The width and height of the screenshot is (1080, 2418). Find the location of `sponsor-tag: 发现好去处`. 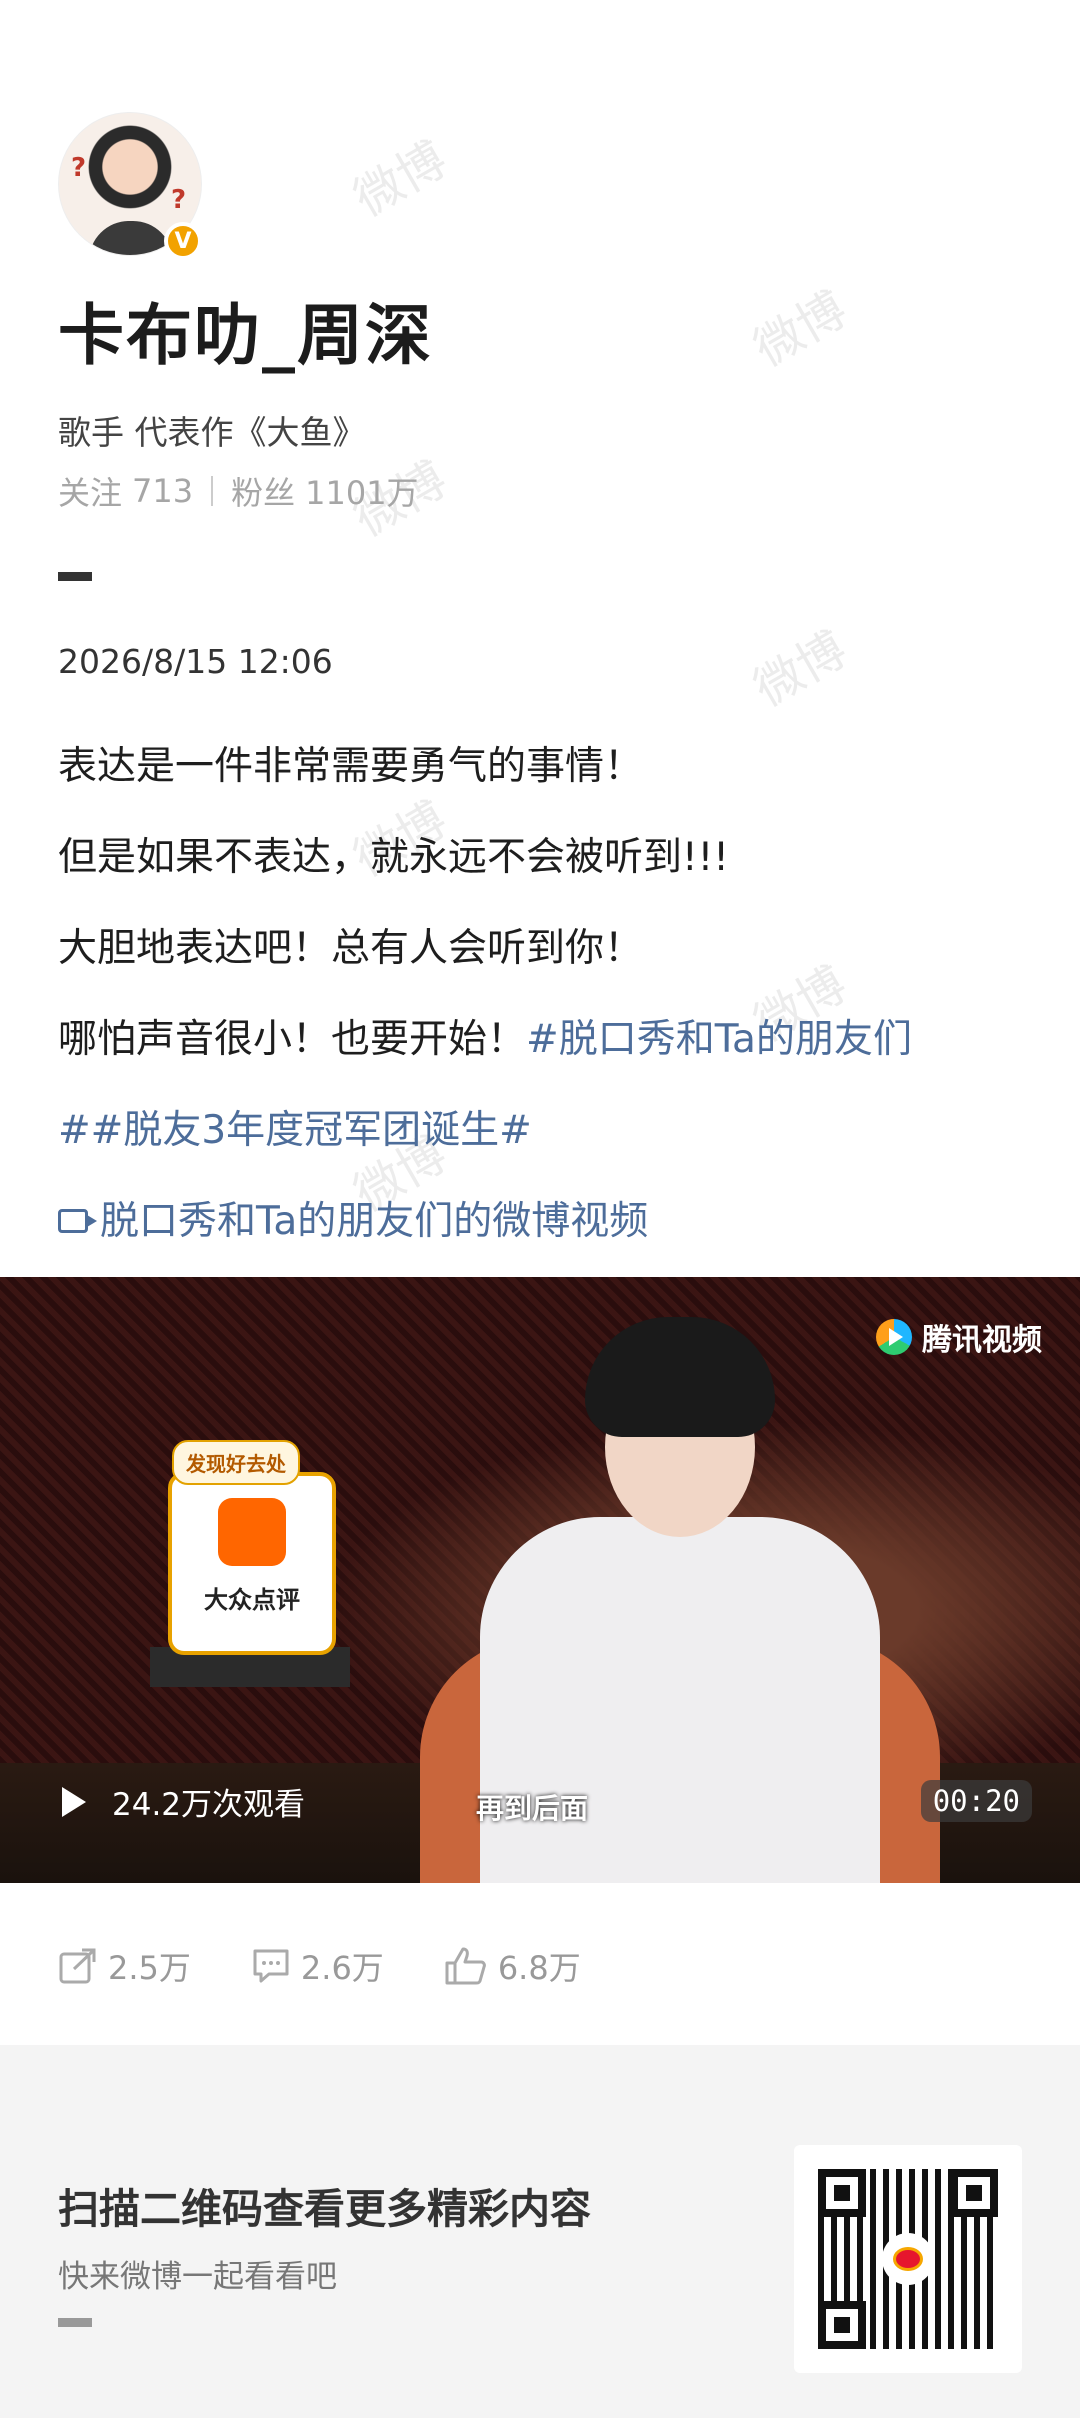

sponsor-tag: 发现好去处 is located at coordinates (236, 1462).